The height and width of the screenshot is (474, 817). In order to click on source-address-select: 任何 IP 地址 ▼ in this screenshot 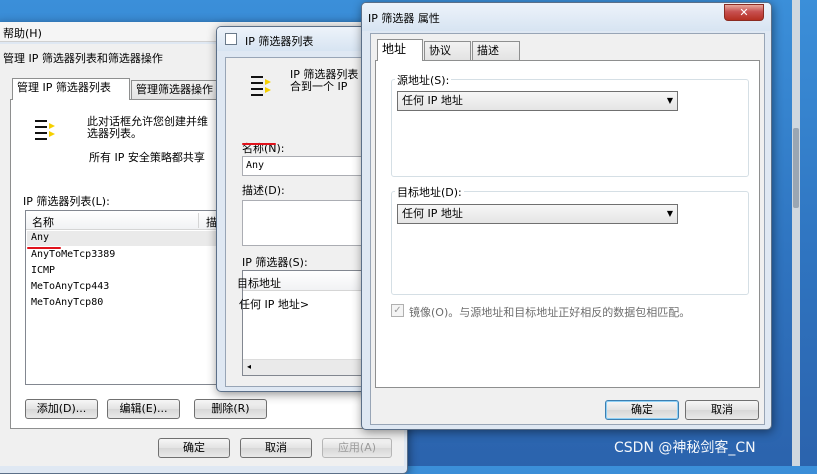, I will do `click(537, 101)`.